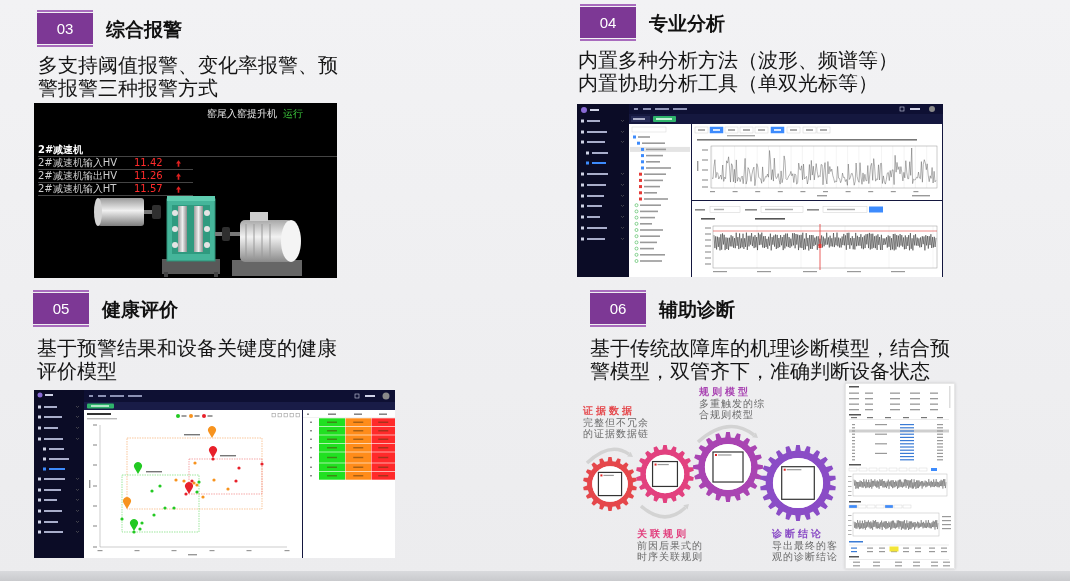 This screenshot has width=1070, height=581. I want to click on running-status: 运行, so click(293, 114).